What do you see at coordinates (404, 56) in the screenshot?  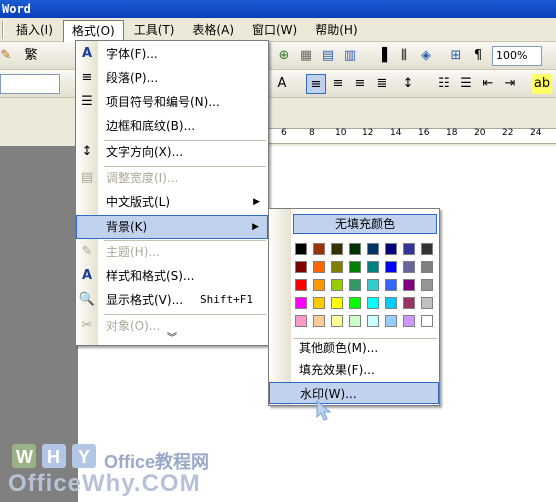 I see `drawing-icon: ⫼` at bounding box center [404, 56].